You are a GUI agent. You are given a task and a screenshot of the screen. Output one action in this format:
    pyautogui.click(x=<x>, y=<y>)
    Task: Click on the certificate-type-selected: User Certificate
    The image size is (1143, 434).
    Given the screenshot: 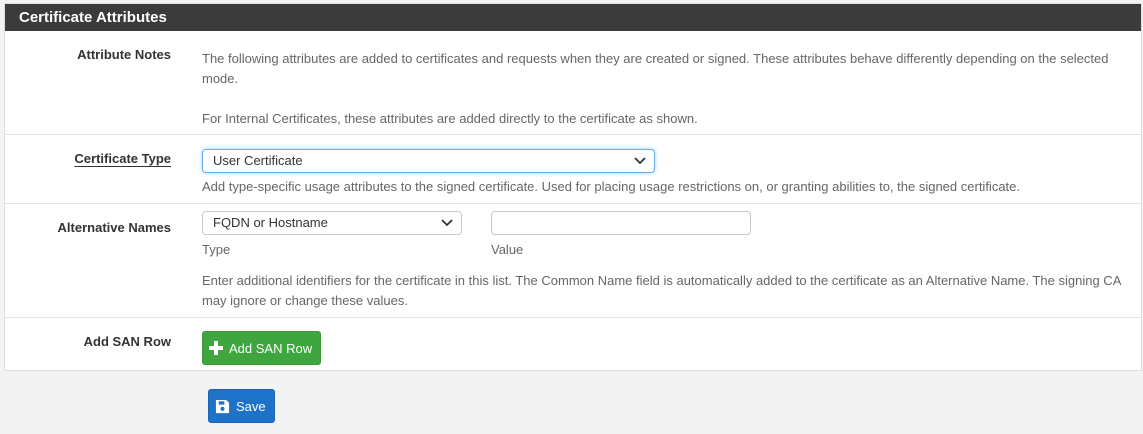 What is the action you would take?
    pyautogui.click(x=258, y=160)
    